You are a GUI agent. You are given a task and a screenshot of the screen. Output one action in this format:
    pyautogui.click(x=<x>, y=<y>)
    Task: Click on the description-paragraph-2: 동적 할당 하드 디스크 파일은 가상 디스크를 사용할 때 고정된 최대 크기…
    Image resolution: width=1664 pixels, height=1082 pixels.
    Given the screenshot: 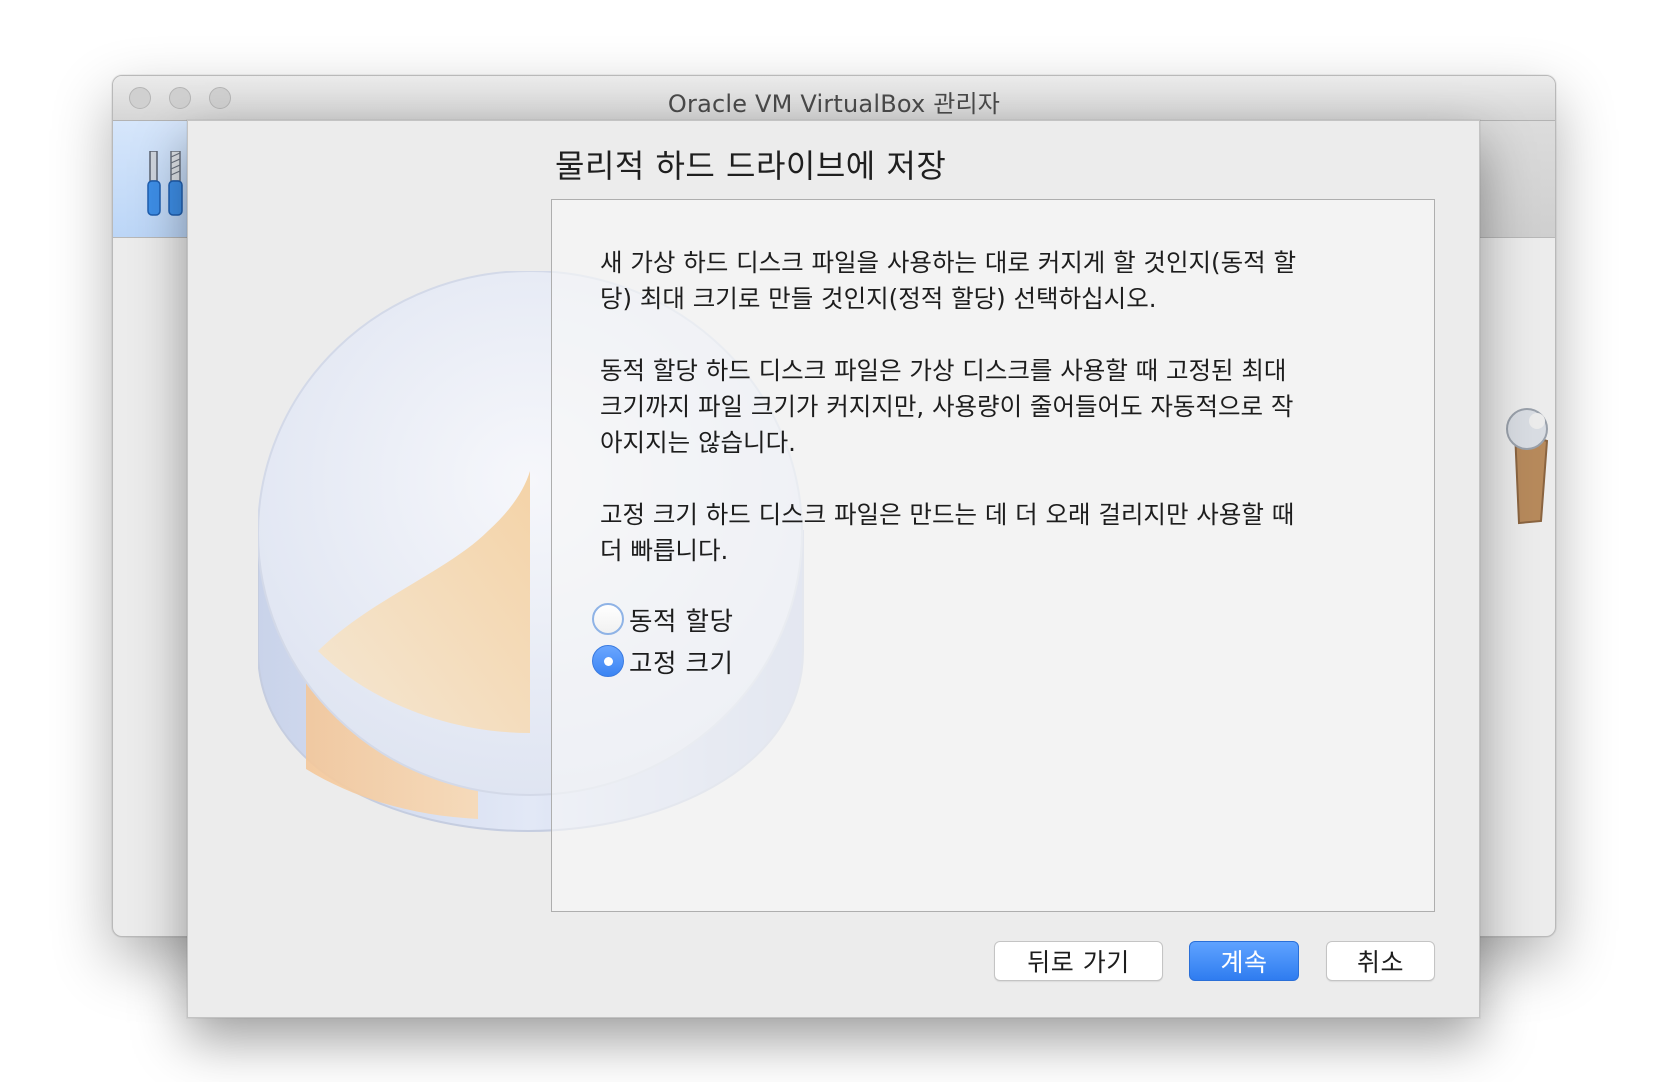 What is the action you would take?
    pyautogui.click(x=947, y=406)
    